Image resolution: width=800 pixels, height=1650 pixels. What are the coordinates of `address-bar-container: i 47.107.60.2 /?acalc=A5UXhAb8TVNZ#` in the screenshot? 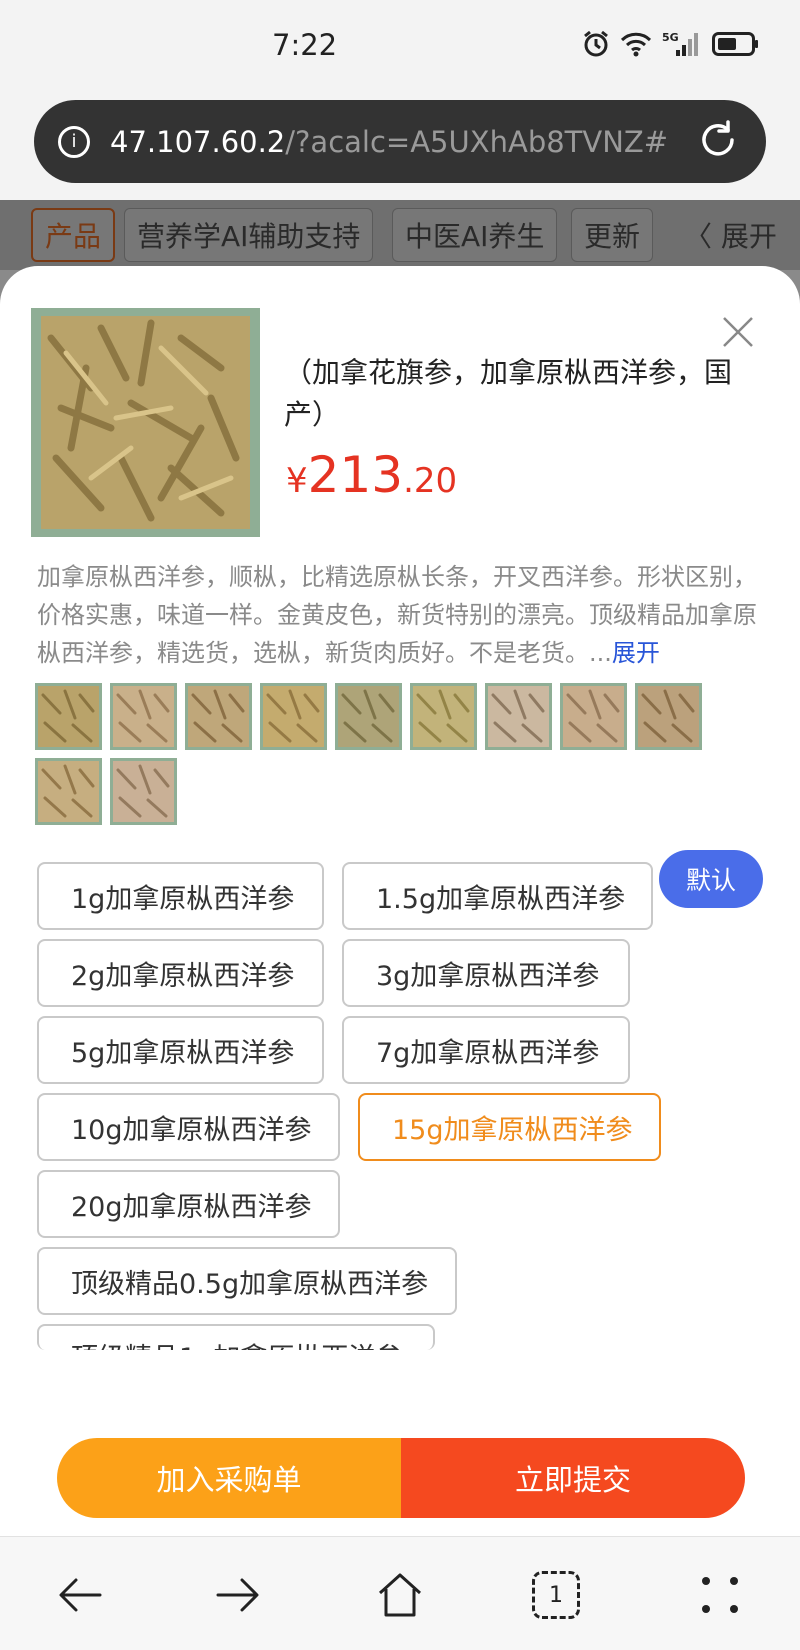 It's located at (400, 145).